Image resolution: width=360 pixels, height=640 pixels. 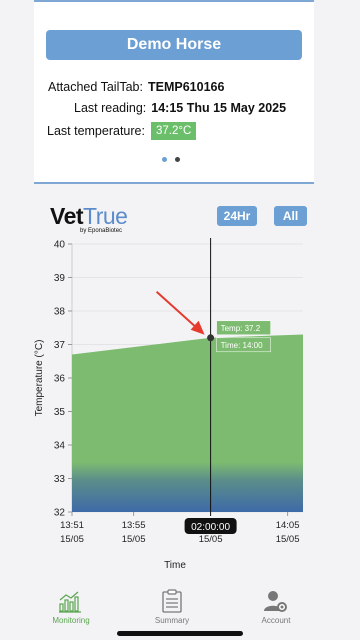 I want to click on x-tick-label: 14:05, so click(x=288, y=525).